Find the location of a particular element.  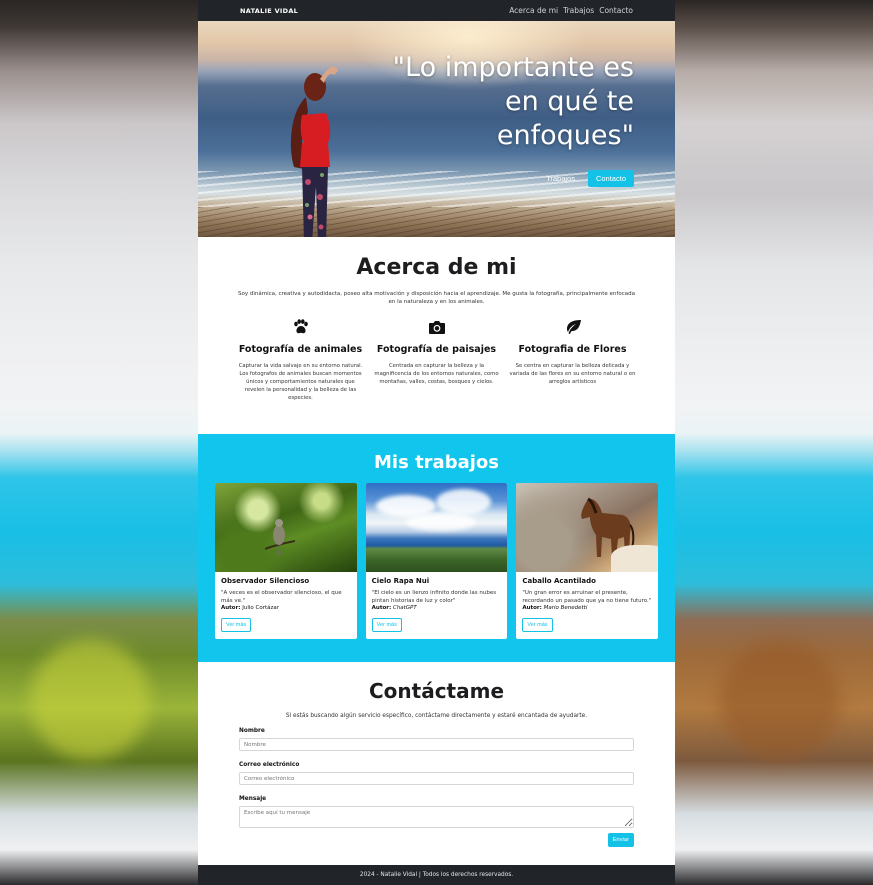

nav-links: Acerca de mi Trabajos Contacto is located at coordinates (571, 10).